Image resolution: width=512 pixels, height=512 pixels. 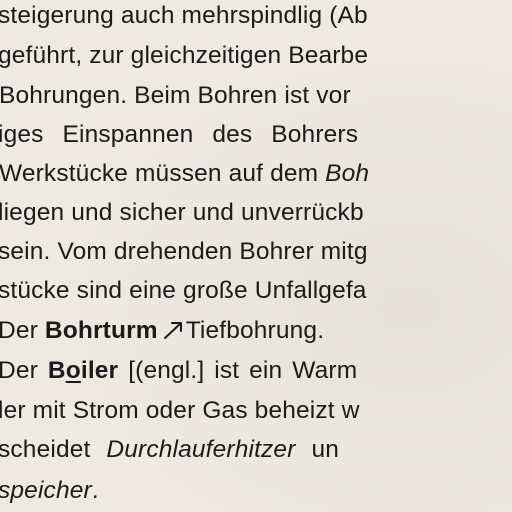 I want to click on text-line-4: iges Einspannen des Bohrers, so click(x=256, y=137).